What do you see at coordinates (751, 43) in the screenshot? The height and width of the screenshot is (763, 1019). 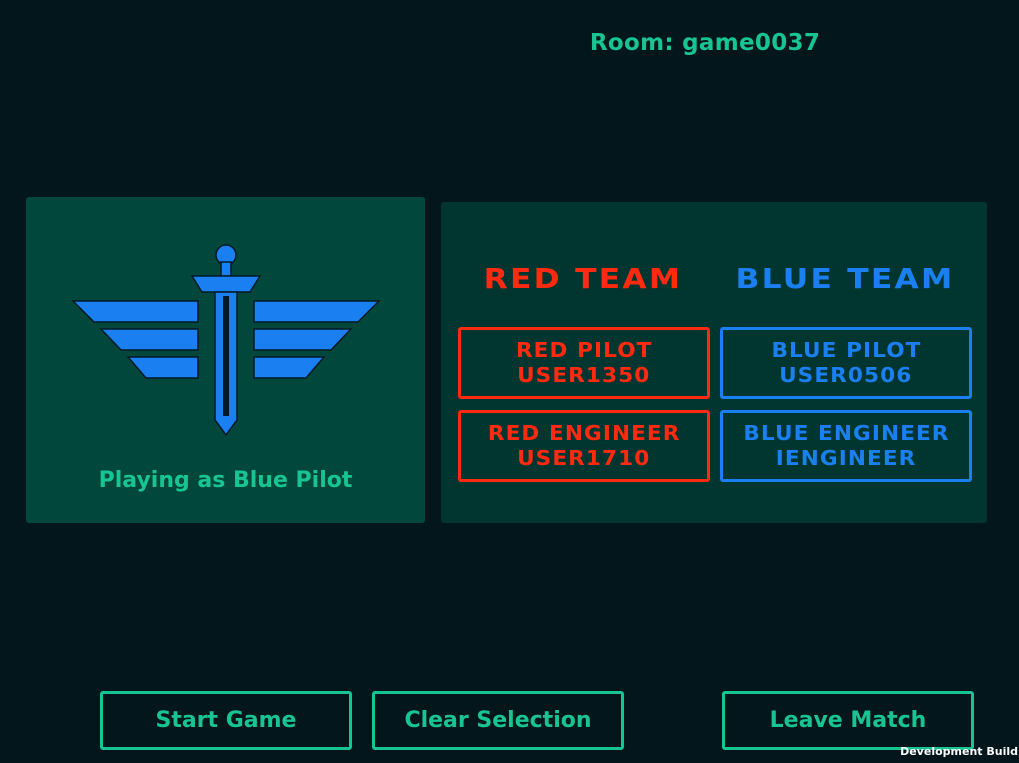 I see `room-name: game0037` at bounding box center [751, 43].